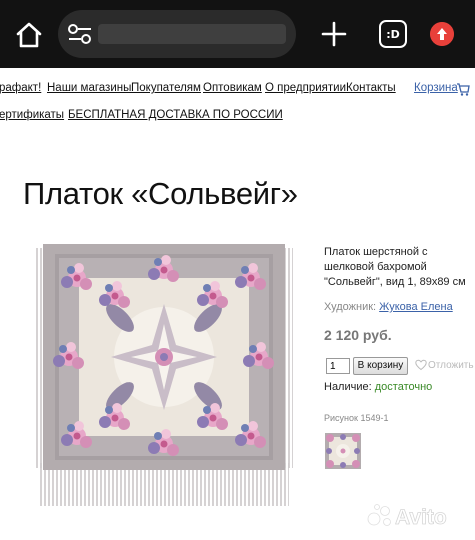 The width and height of the screenshot is (475, 540). What do you see at coordinates (192, 34) in the screenshot?
I see `url-text` at bounding box center [192, 34].